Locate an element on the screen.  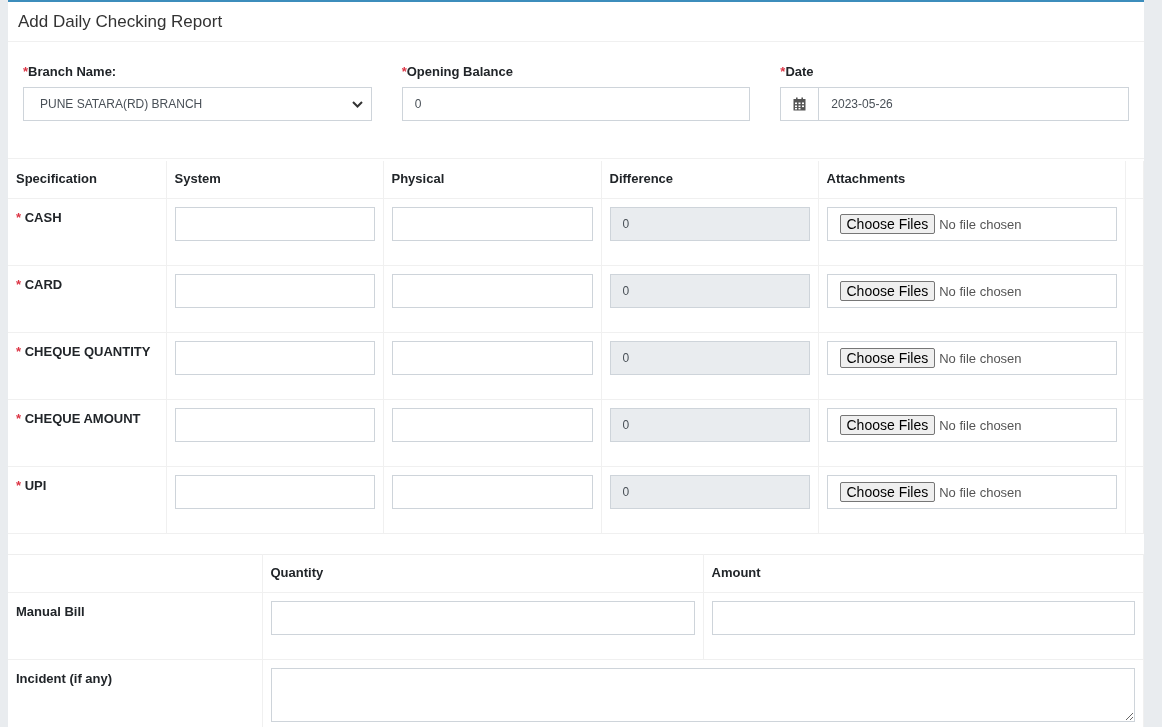
opening-balance-field: 0 is located at coordinates (576, 104).